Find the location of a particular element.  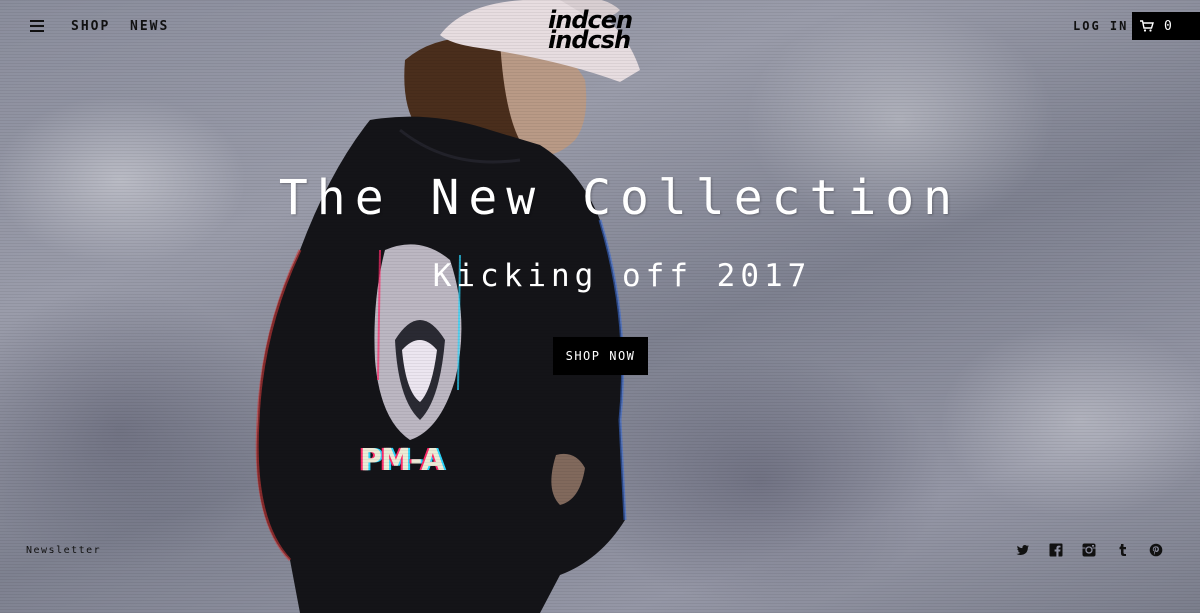

site-header: SHOP NEWS indcen indcsh LOG IN 0 is located at coordinates (600, 27).